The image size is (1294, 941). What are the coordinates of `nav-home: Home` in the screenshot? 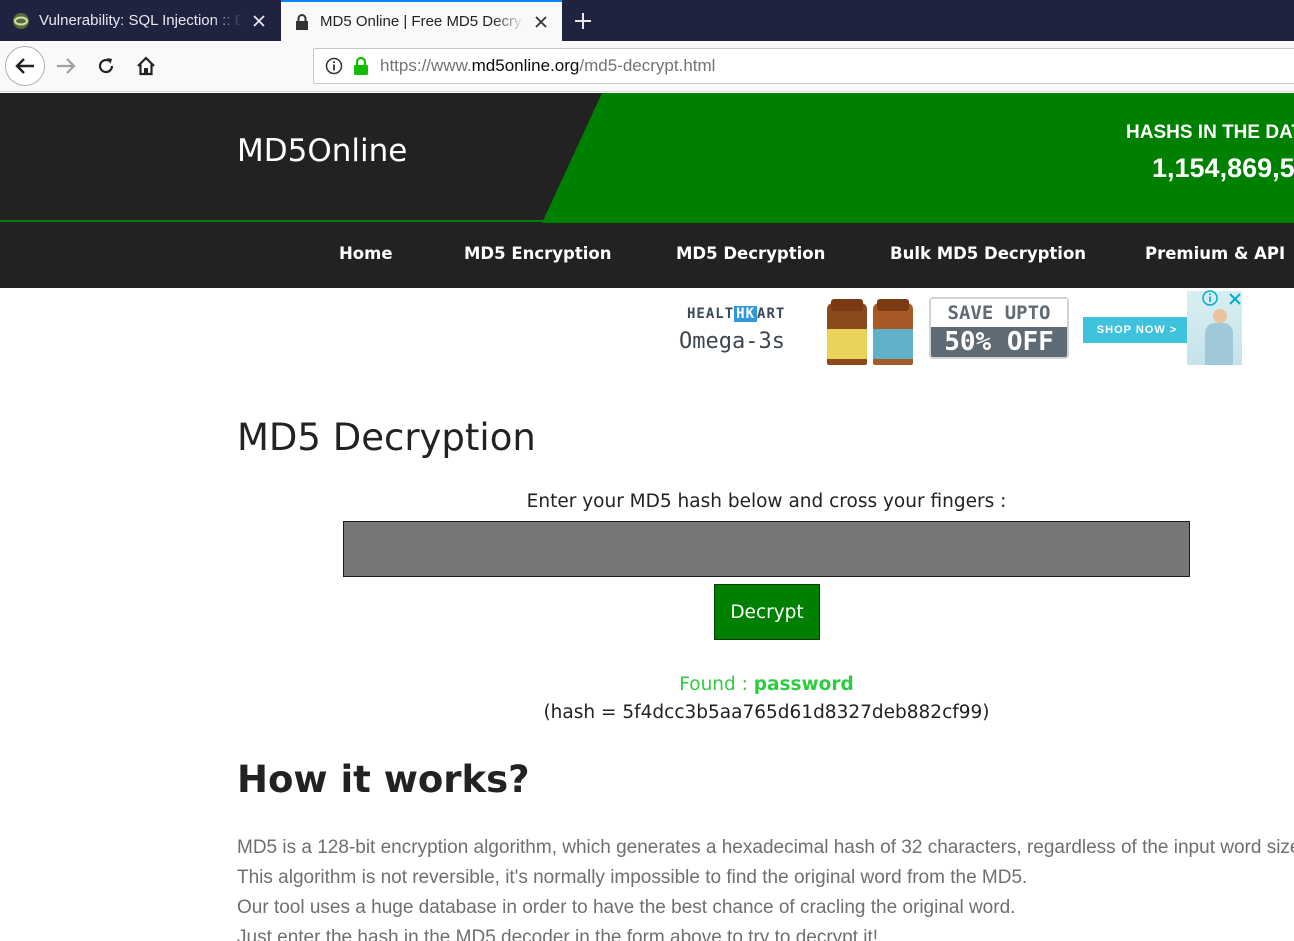 It's located at (366, 253).